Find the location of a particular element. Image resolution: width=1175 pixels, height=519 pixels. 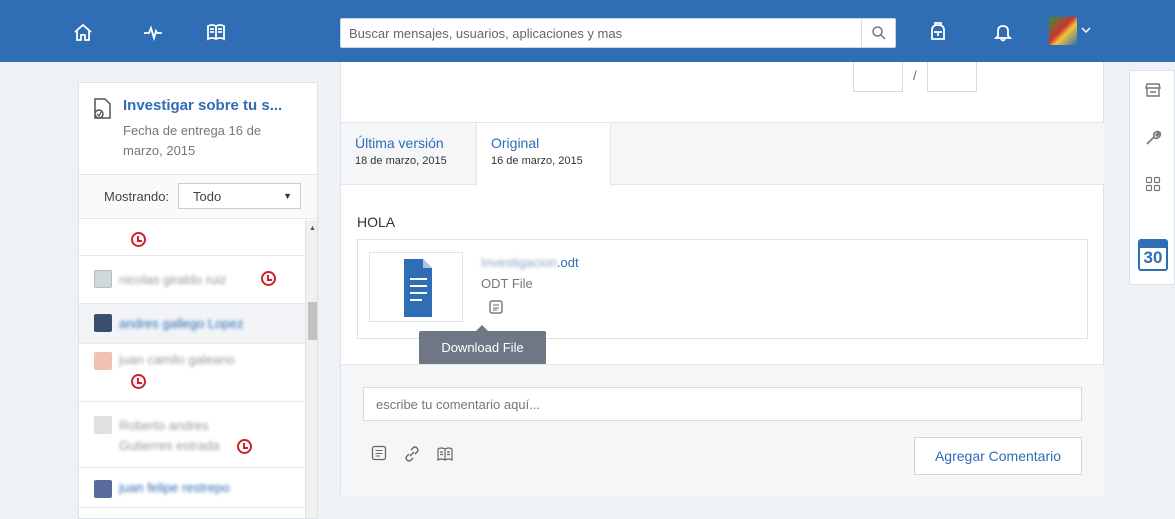

list-item: juan camilo galeano is located at coordinates (192, 373).